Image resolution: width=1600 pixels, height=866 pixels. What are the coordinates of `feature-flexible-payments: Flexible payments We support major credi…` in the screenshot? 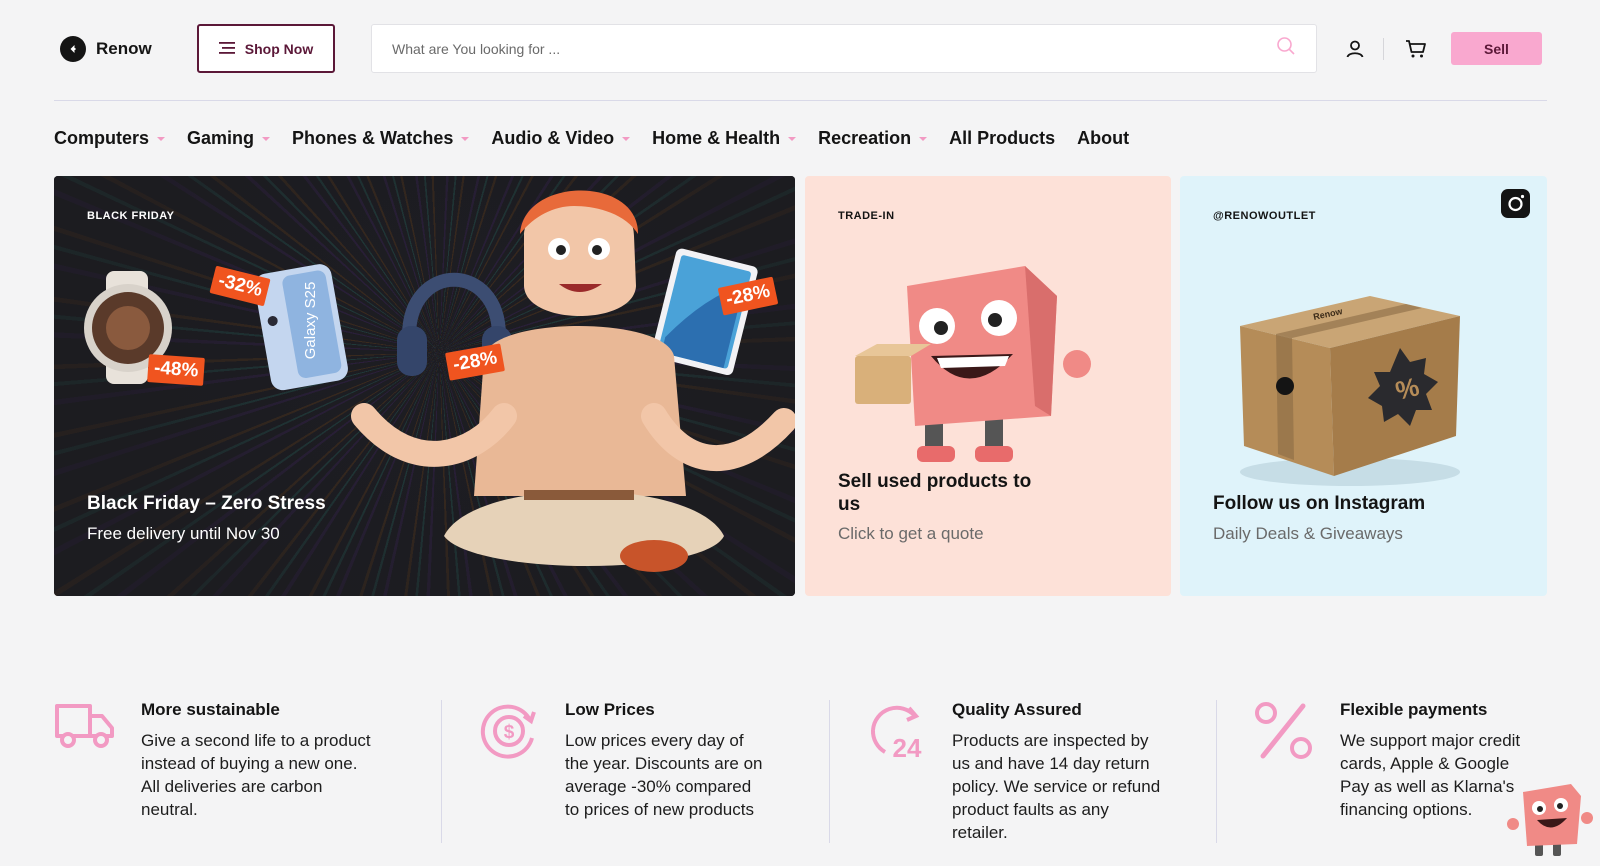 It's located at (1400, 773).